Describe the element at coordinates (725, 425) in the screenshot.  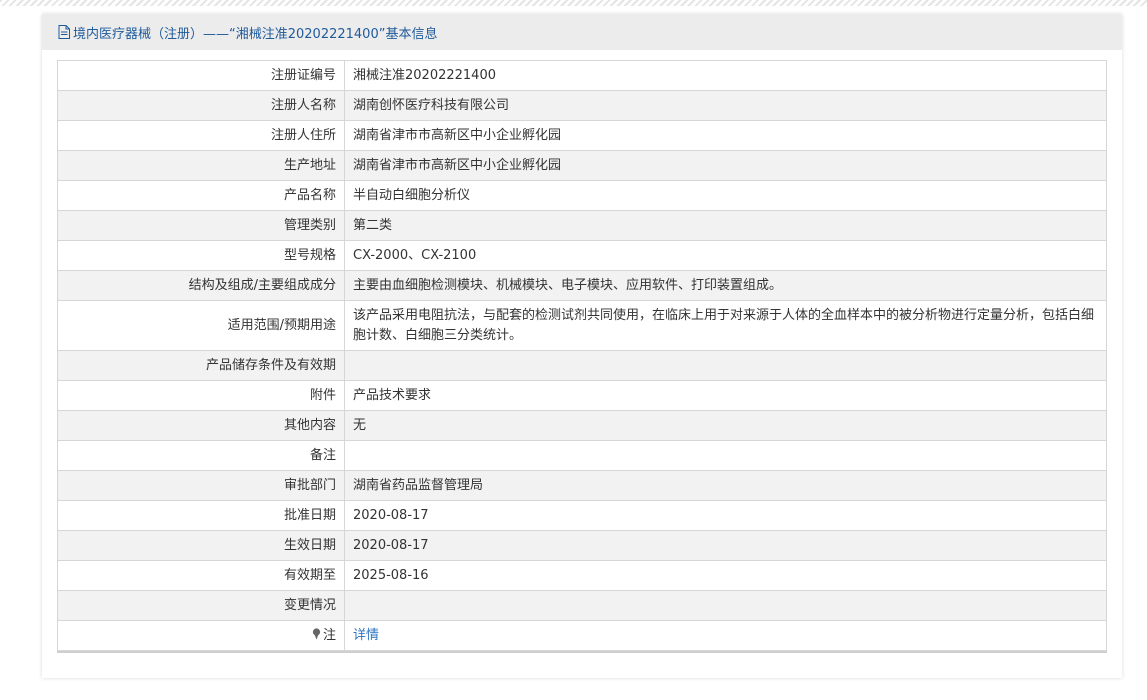
I see `row-value: 无` at that location.